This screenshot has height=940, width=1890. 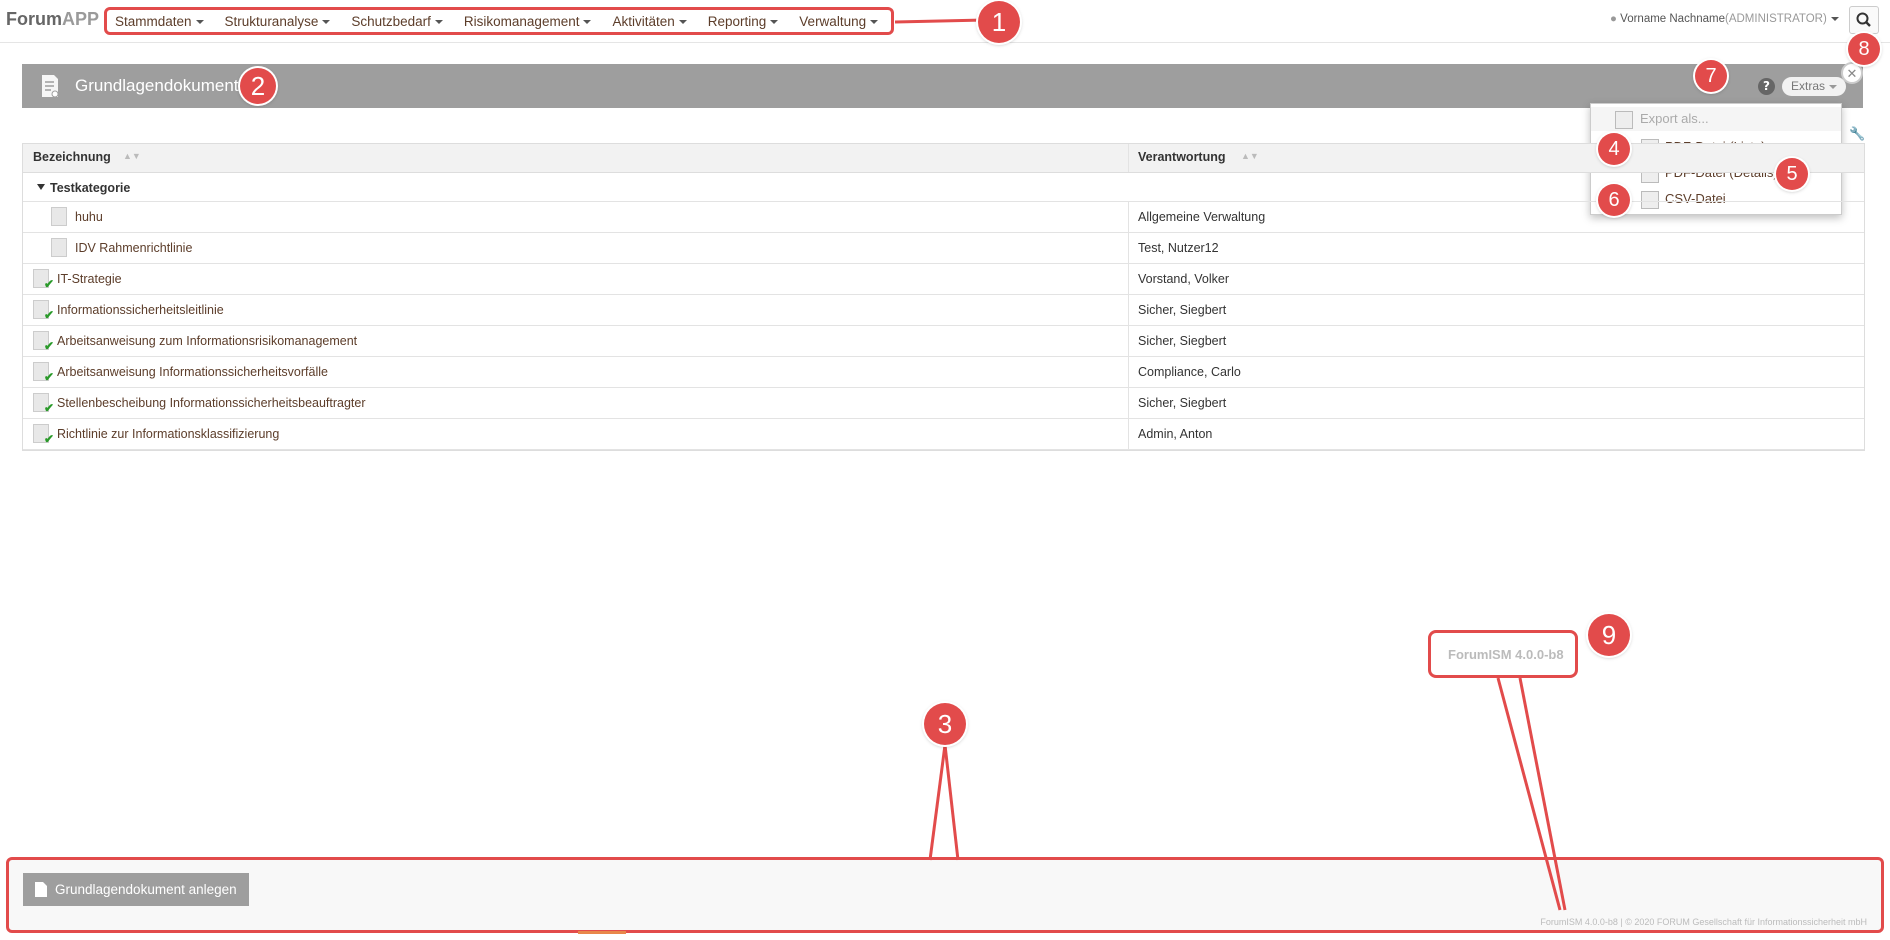 I want to click on annotation-badge-3: 3, so click(x=945, y=724).